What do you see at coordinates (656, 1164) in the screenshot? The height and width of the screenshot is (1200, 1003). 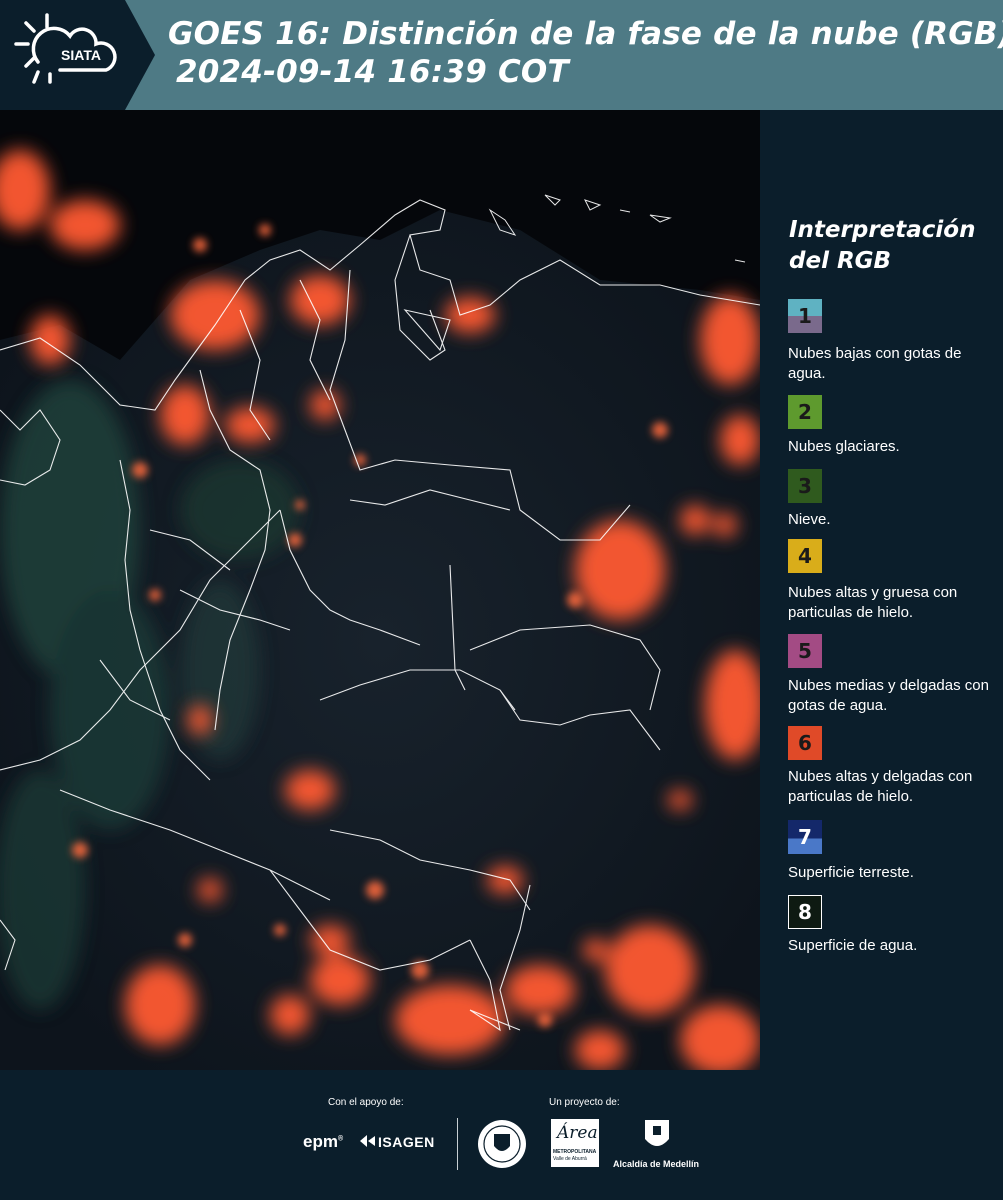 I see `alcaldia-text: Alcaldía de Medellín` at bounding box center [656, 1164].